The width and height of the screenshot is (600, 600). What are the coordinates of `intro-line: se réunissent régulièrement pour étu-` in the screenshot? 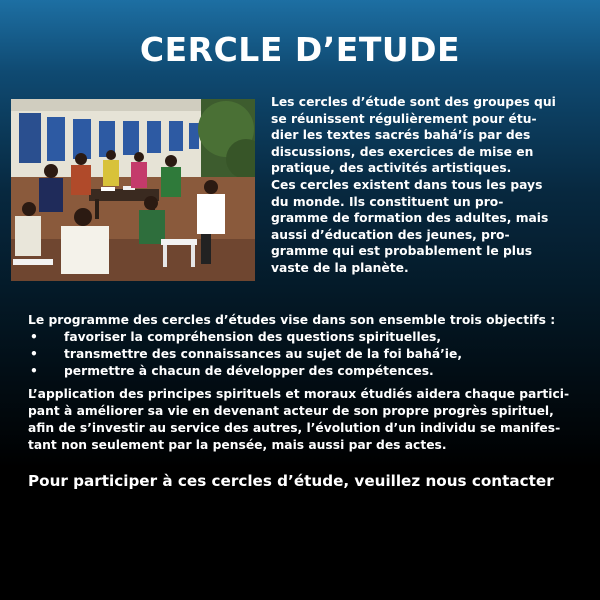 It's located at (404, 118).